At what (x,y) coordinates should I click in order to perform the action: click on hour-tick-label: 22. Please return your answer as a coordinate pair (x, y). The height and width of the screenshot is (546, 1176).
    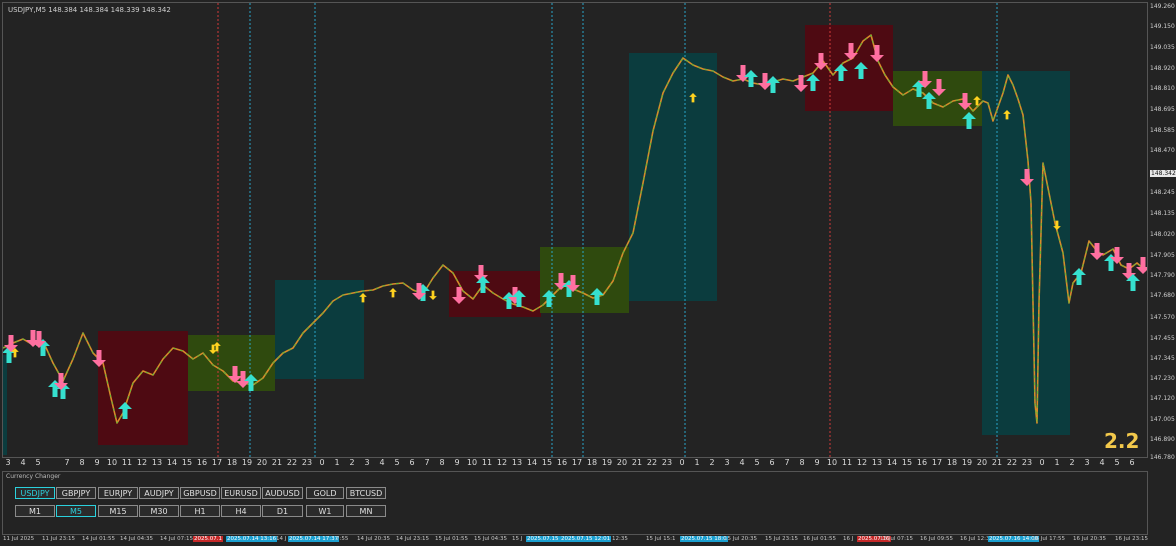
    Looking at the image, I should click on (1012, 462).